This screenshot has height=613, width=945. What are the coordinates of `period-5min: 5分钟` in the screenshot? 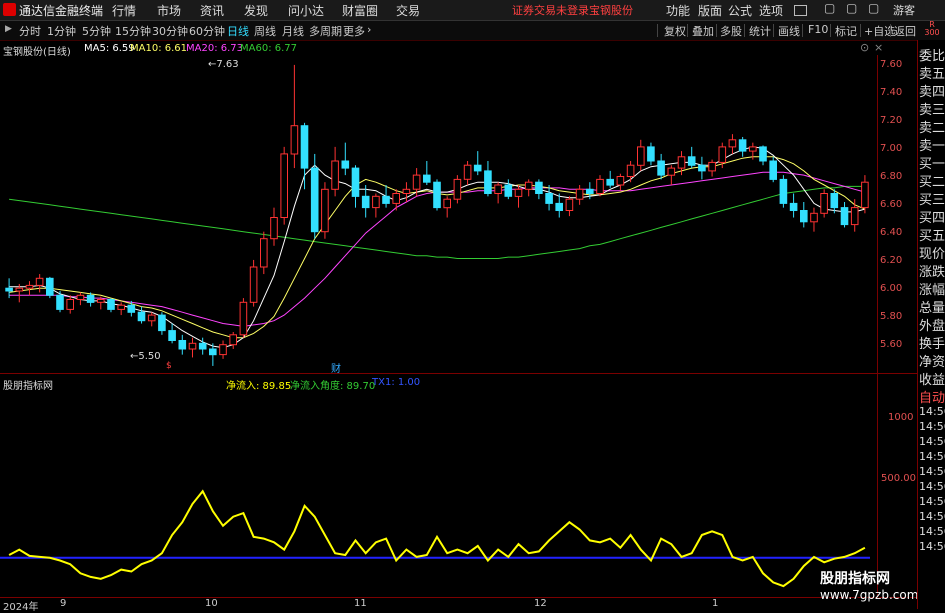 It's located at (96, 31).